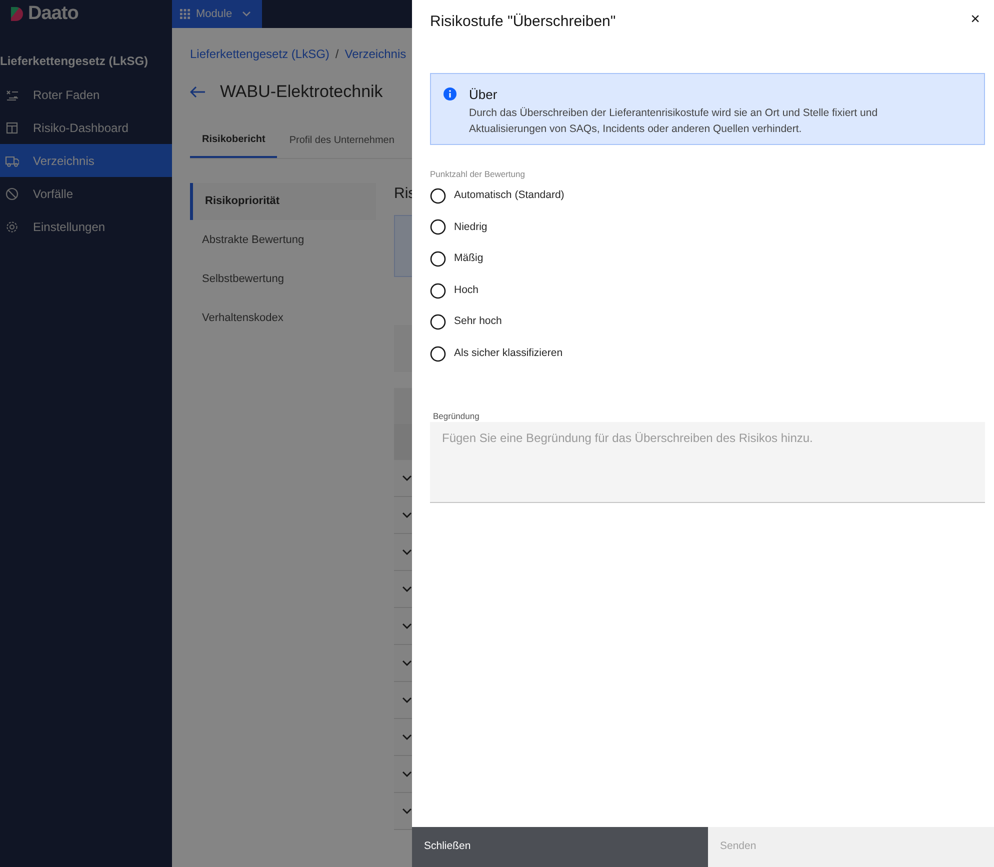 Image resolution: width=994 pixels, height=867 pixels. I want to click on back-arrow-icon, so click(198, 92).